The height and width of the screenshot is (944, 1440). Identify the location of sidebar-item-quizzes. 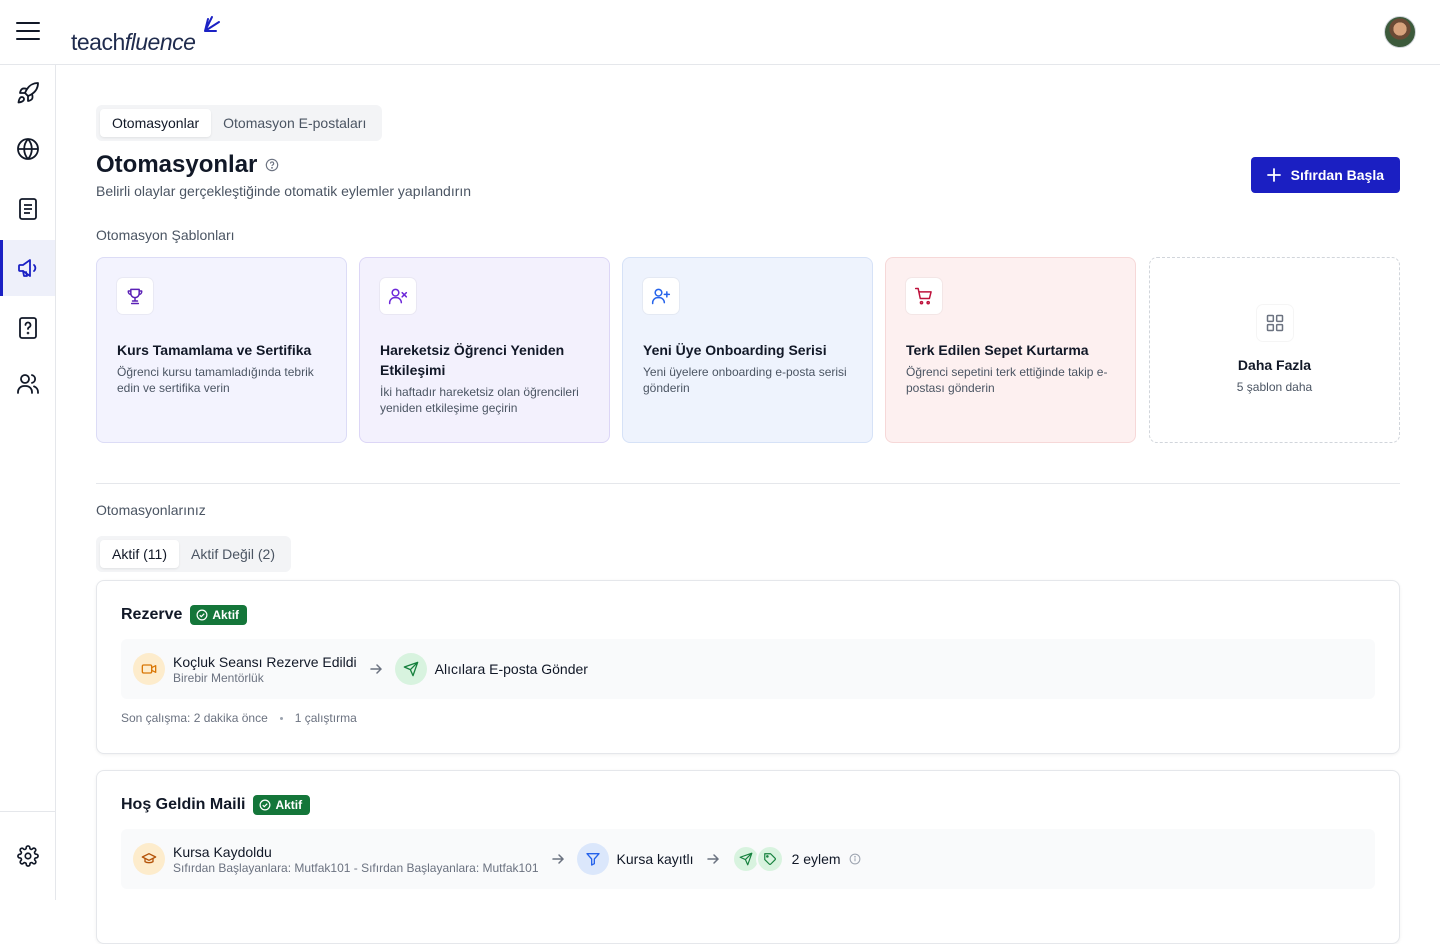
(27, 328).